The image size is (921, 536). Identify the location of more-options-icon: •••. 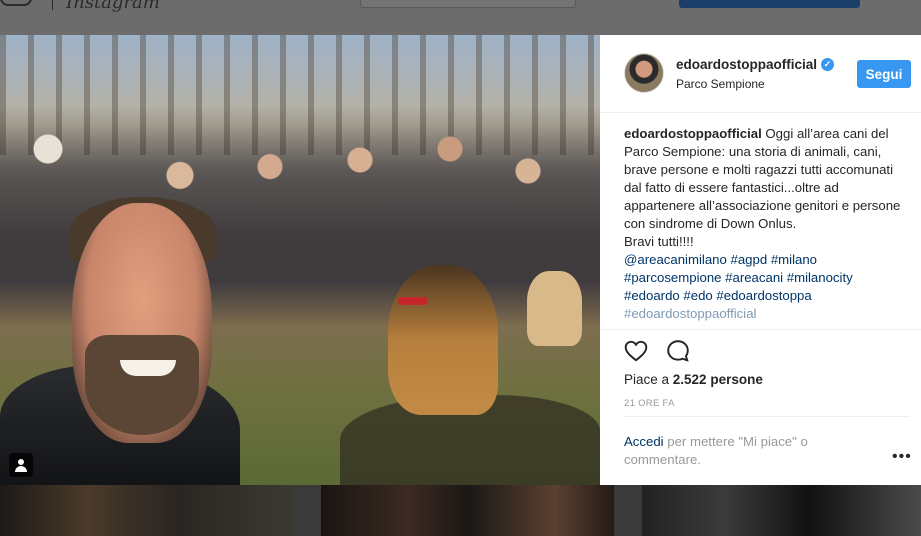
(902, 457).